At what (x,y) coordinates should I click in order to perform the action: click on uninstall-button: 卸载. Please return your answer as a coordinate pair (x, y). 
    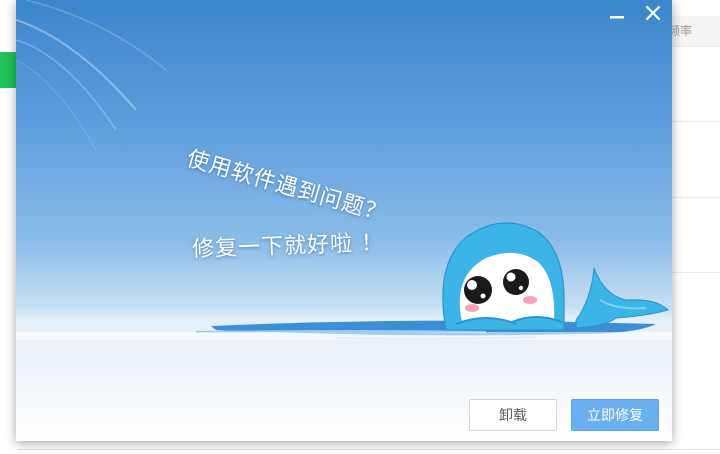
    Looking at the image, I should click on (513, 415).